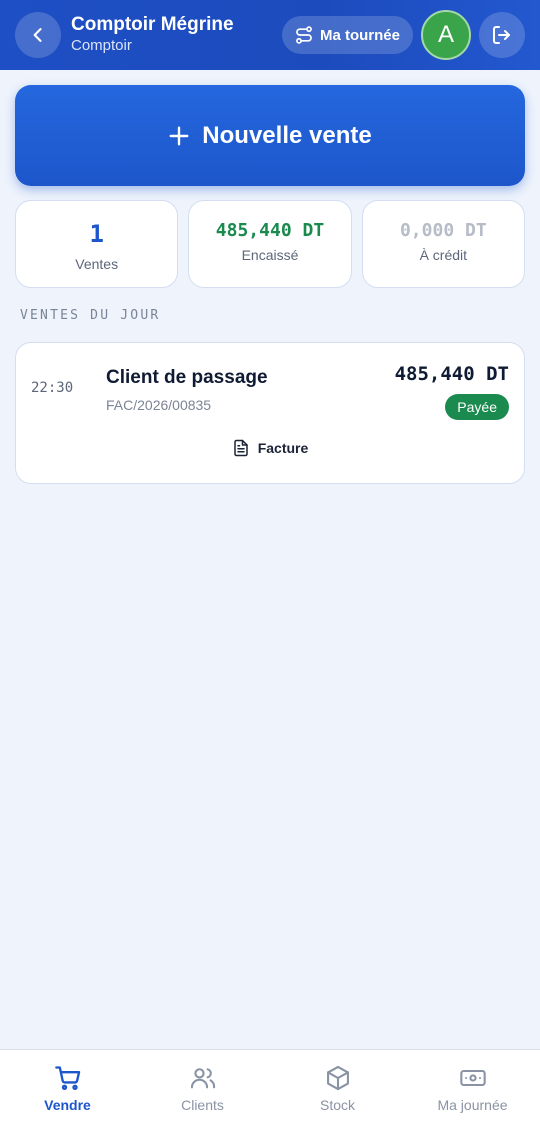 The image size is (540, 1130). I want to click on document-icon, so click(240, 448).